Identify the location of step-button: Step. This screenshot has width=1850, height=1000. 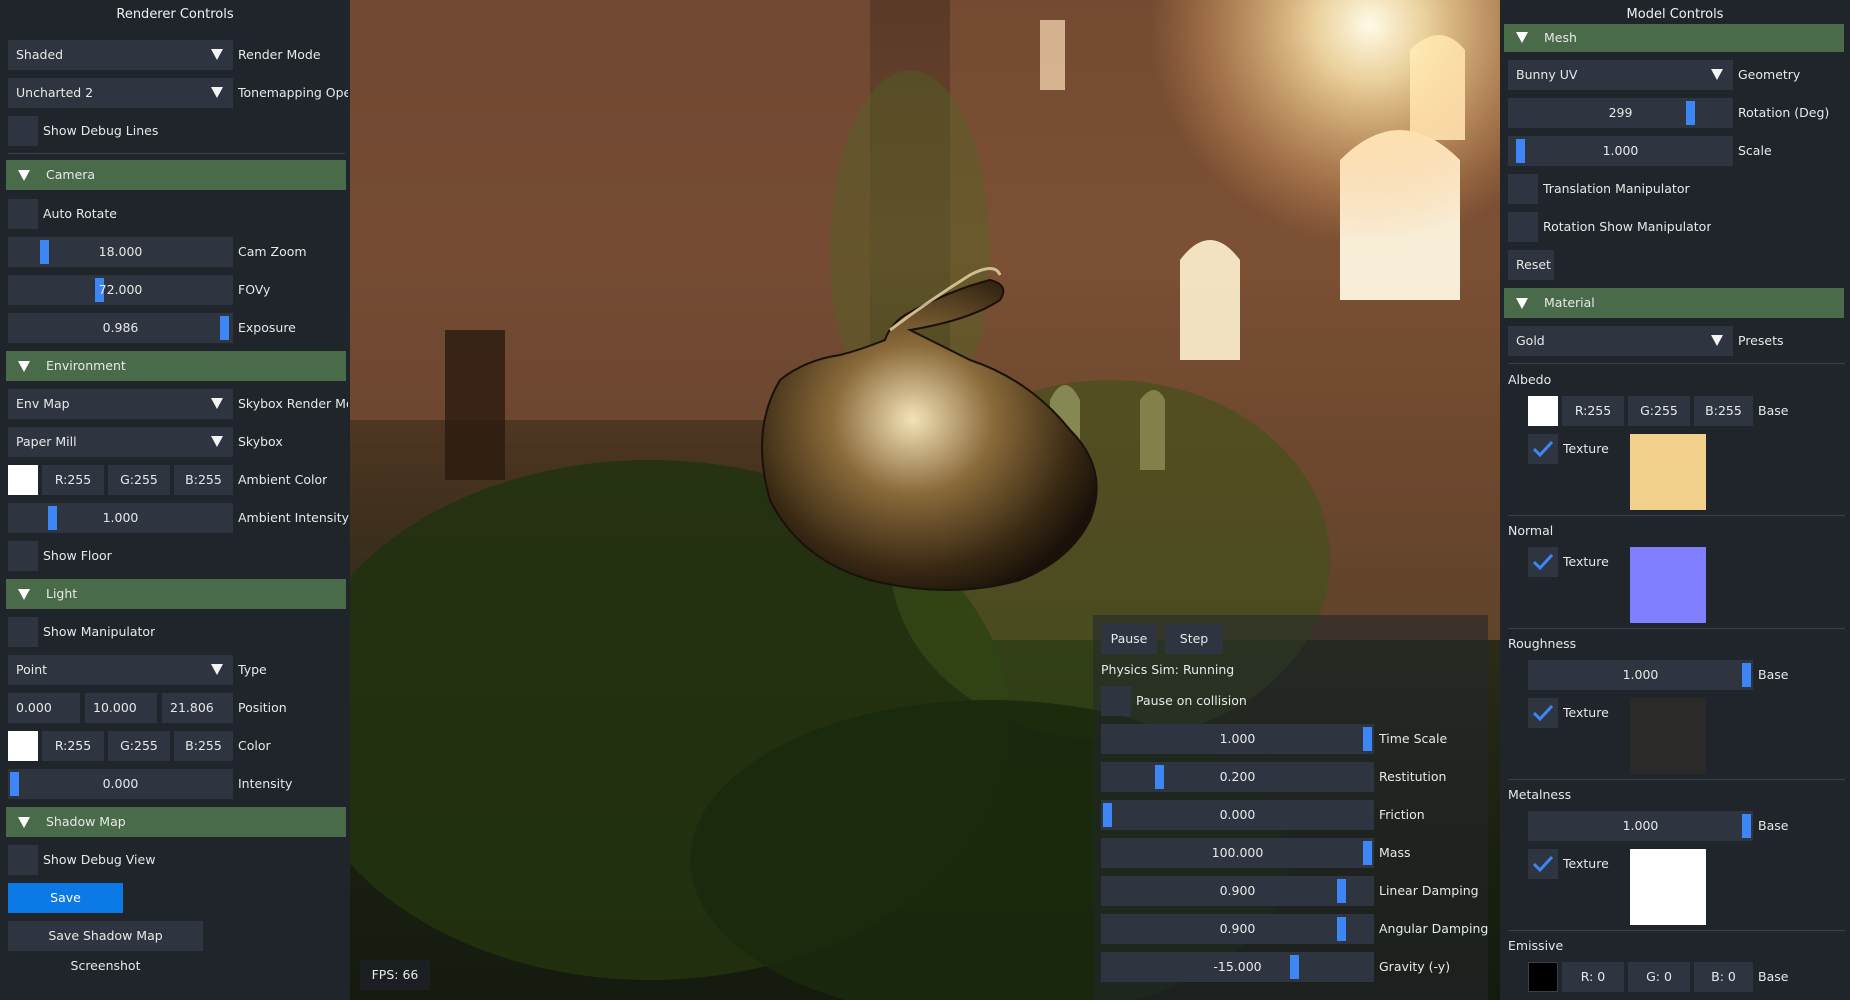
(1194, 639).